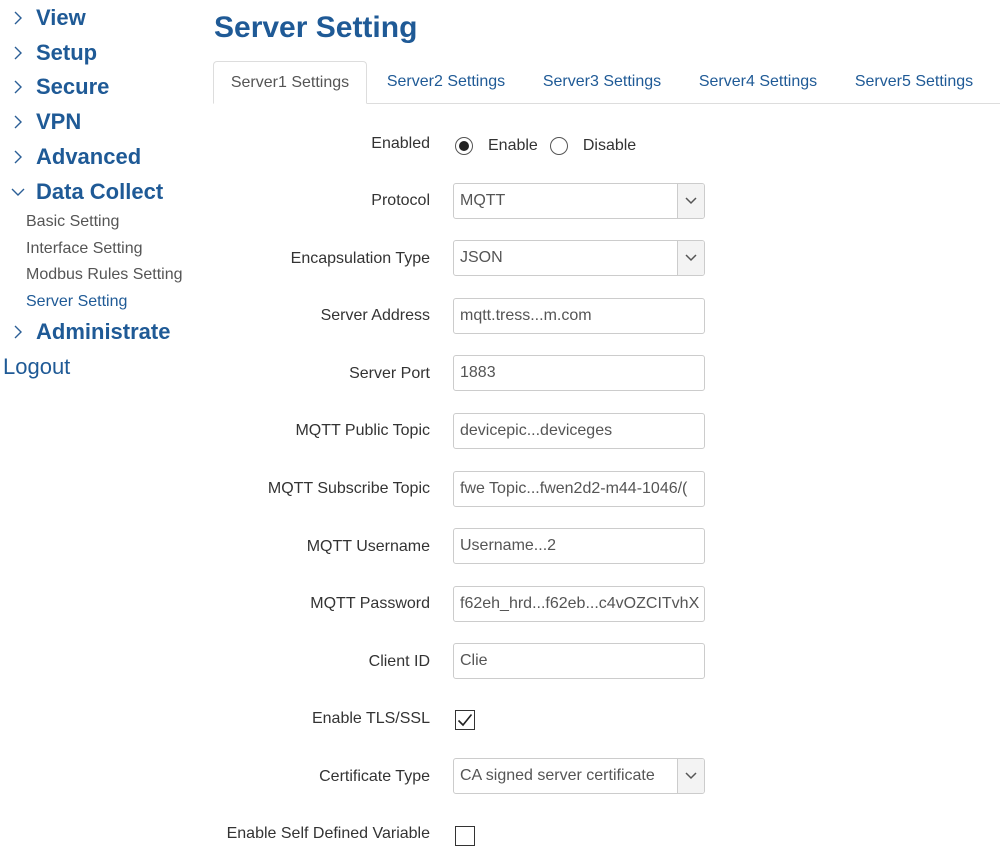 The width and height of the screenshot is (1000, 846). What do you see at coordinates (579, 489) in the screenshot?
I see `mqtt-subscribe-topic-input: fwe Topic...fwen2d2-m44-1046/(` at bounding box center [579, 489].